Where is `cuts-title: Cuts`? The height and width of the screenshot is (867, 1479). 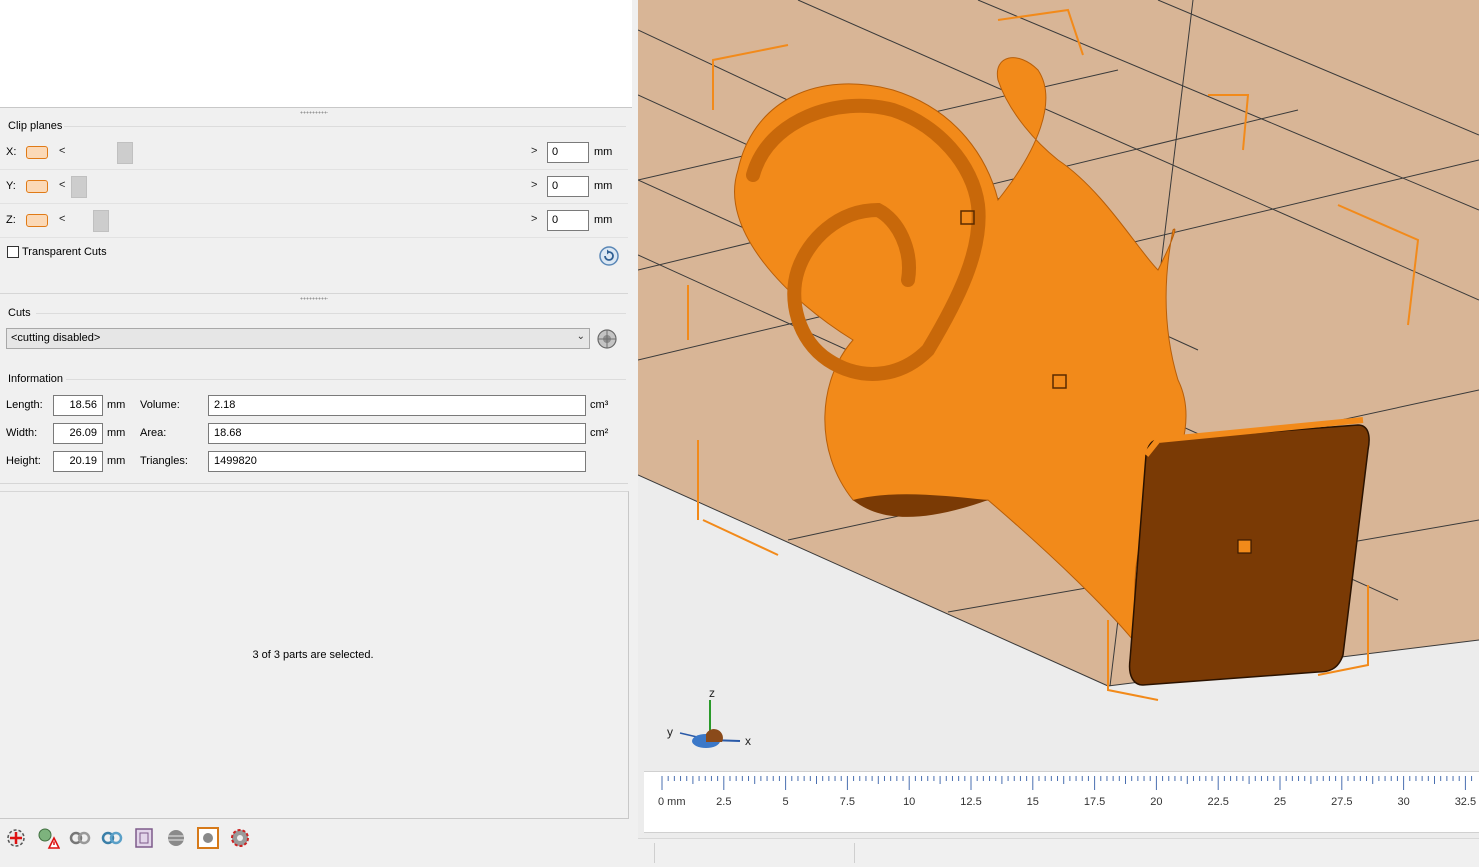 cuts-title: Cuts is located at coordinates (19, 313).